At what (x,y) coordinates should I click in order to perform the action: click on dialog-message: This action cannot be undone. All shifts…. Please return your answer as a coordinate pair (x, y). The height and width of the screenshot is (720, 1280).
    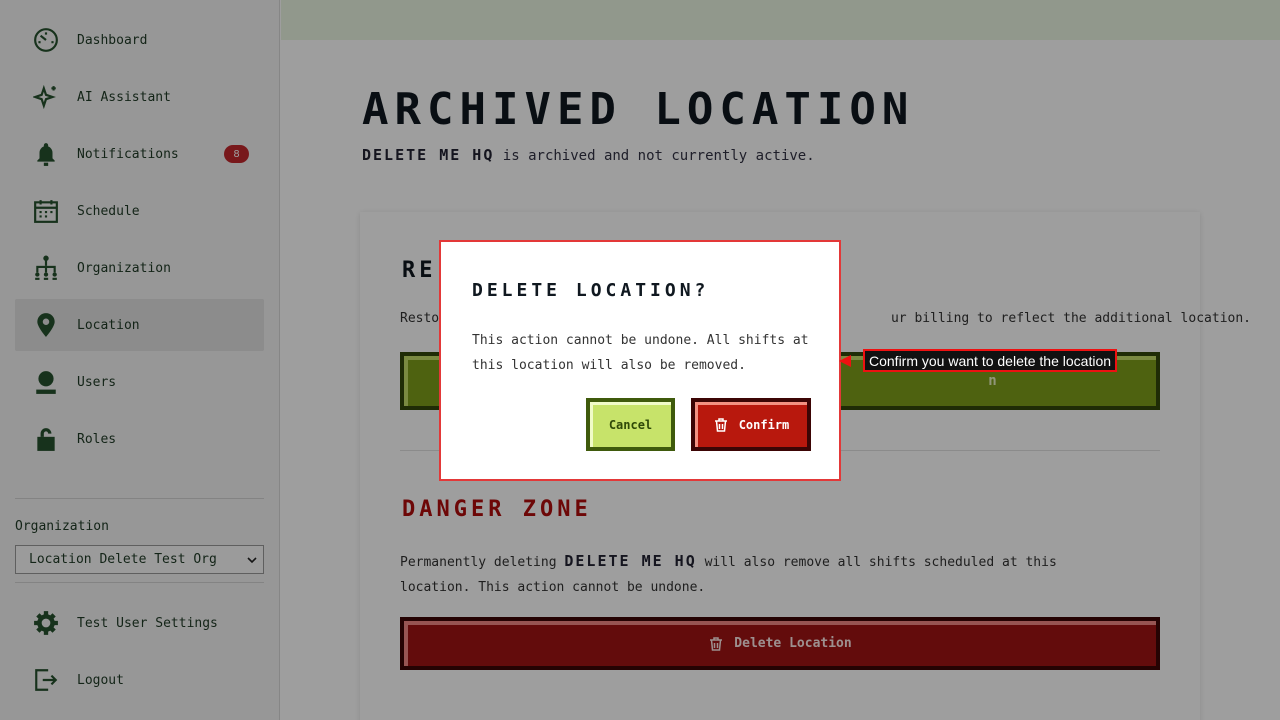
    Looking at the image, I should click on (640, 353).